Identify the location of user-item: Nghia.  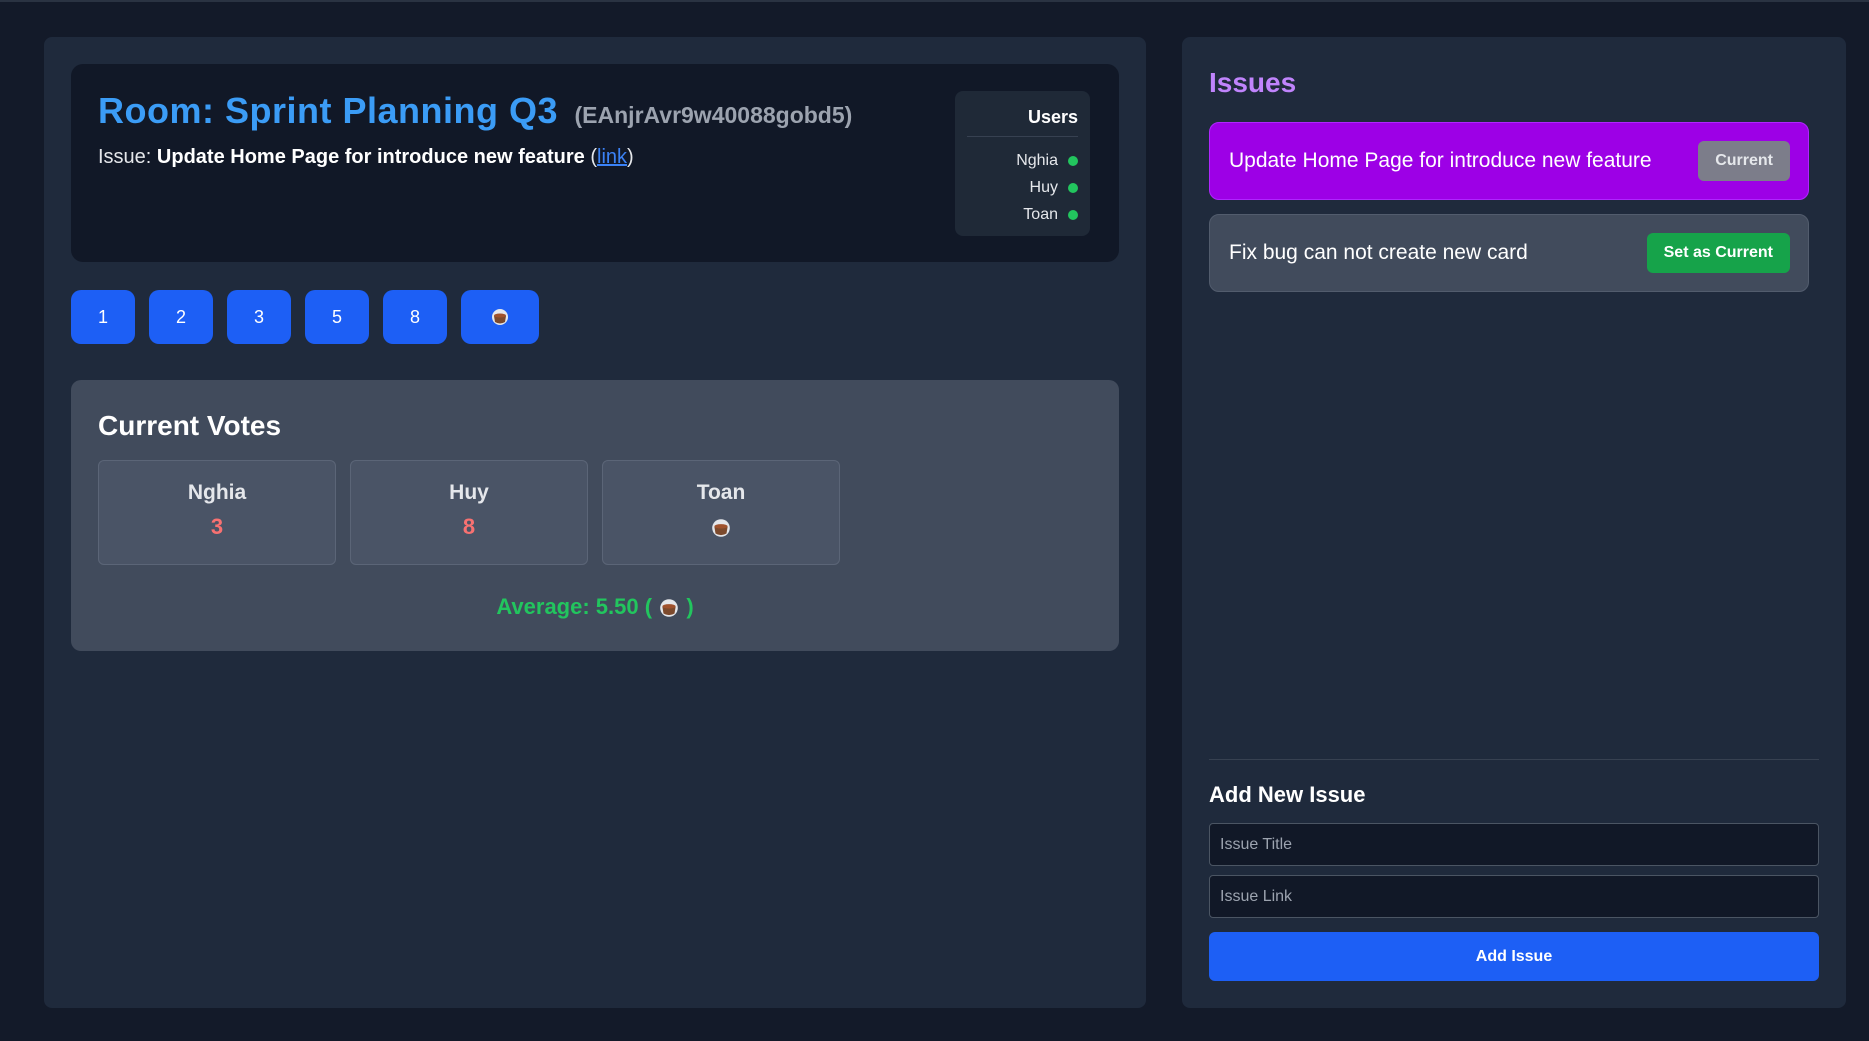
(1022, 160).